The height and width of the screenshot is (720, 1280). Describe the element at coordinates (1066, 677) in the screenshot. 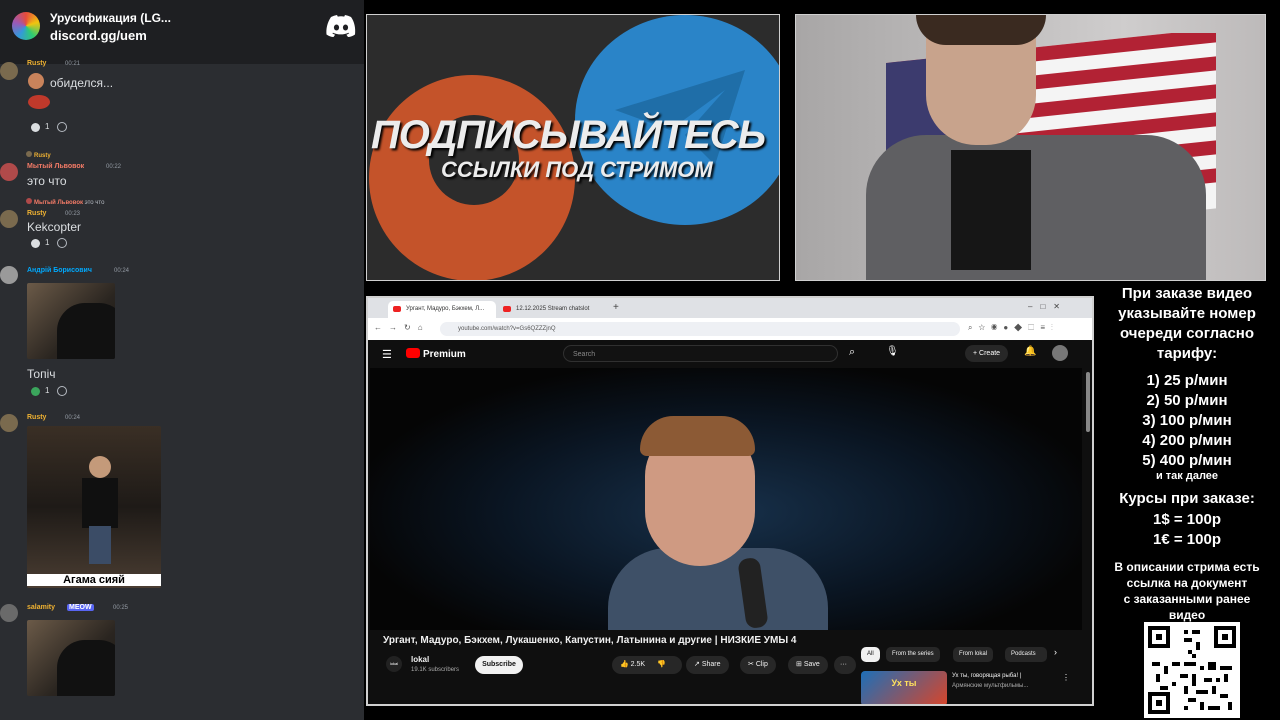

I see `recommendation-menu-icon: ⋮` at that location.